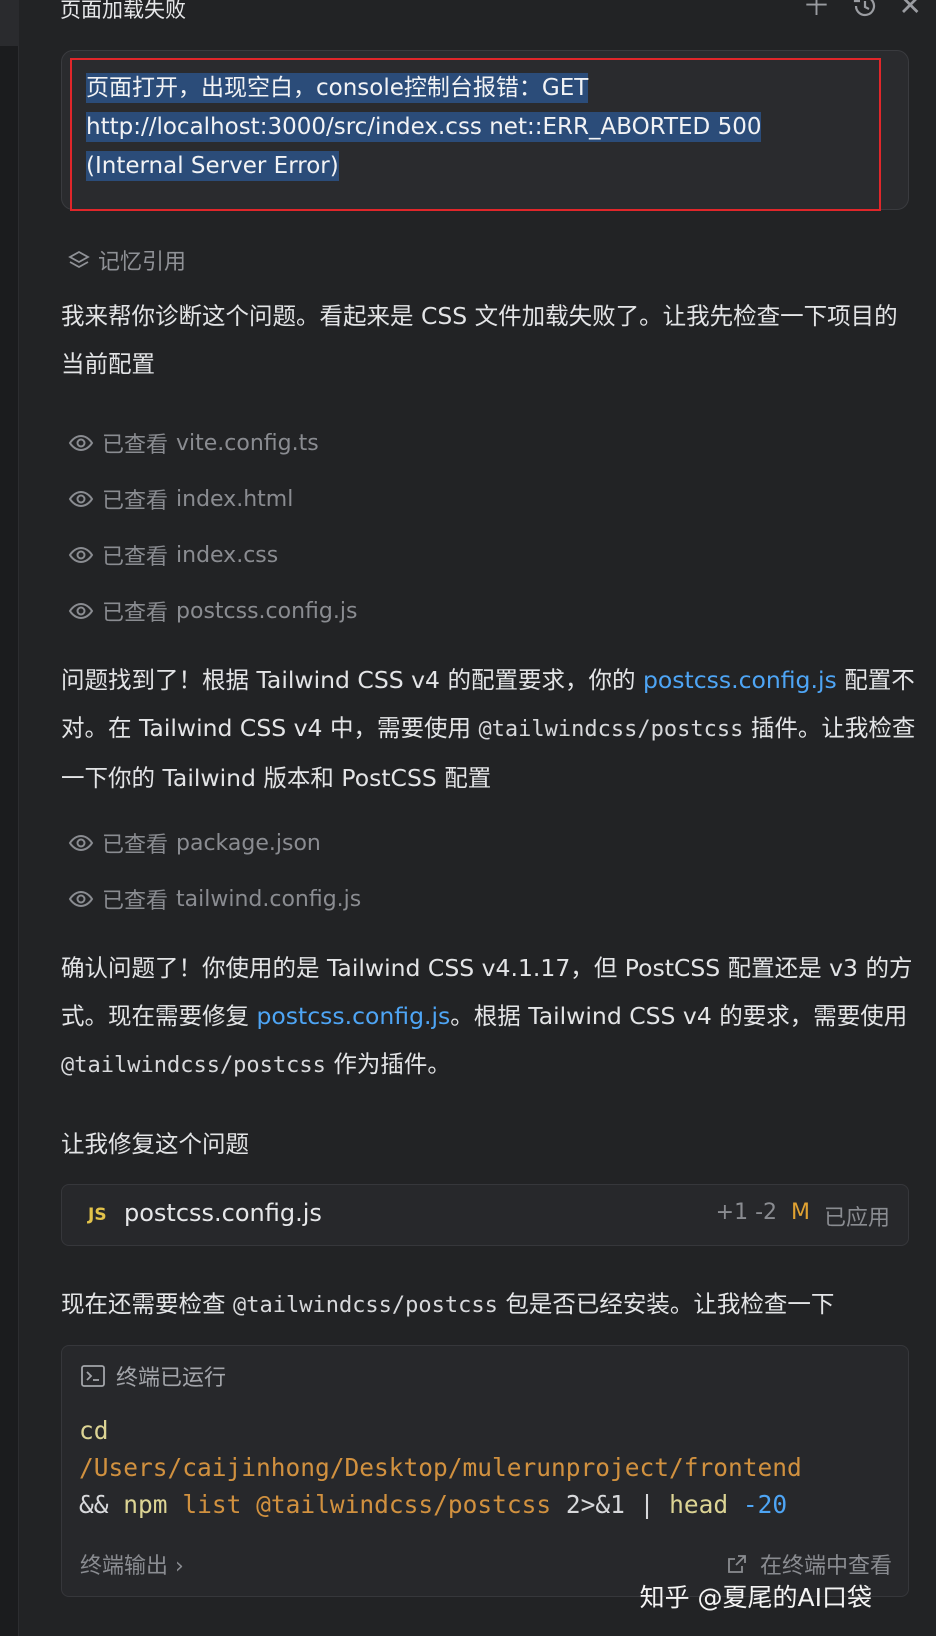 The width and height of the screenshot is (936, 1636). What do you see at coordinates (248, 843) in the screenshot?
I see `viewed-file-name: package.json` at bounding box center [248, 843].